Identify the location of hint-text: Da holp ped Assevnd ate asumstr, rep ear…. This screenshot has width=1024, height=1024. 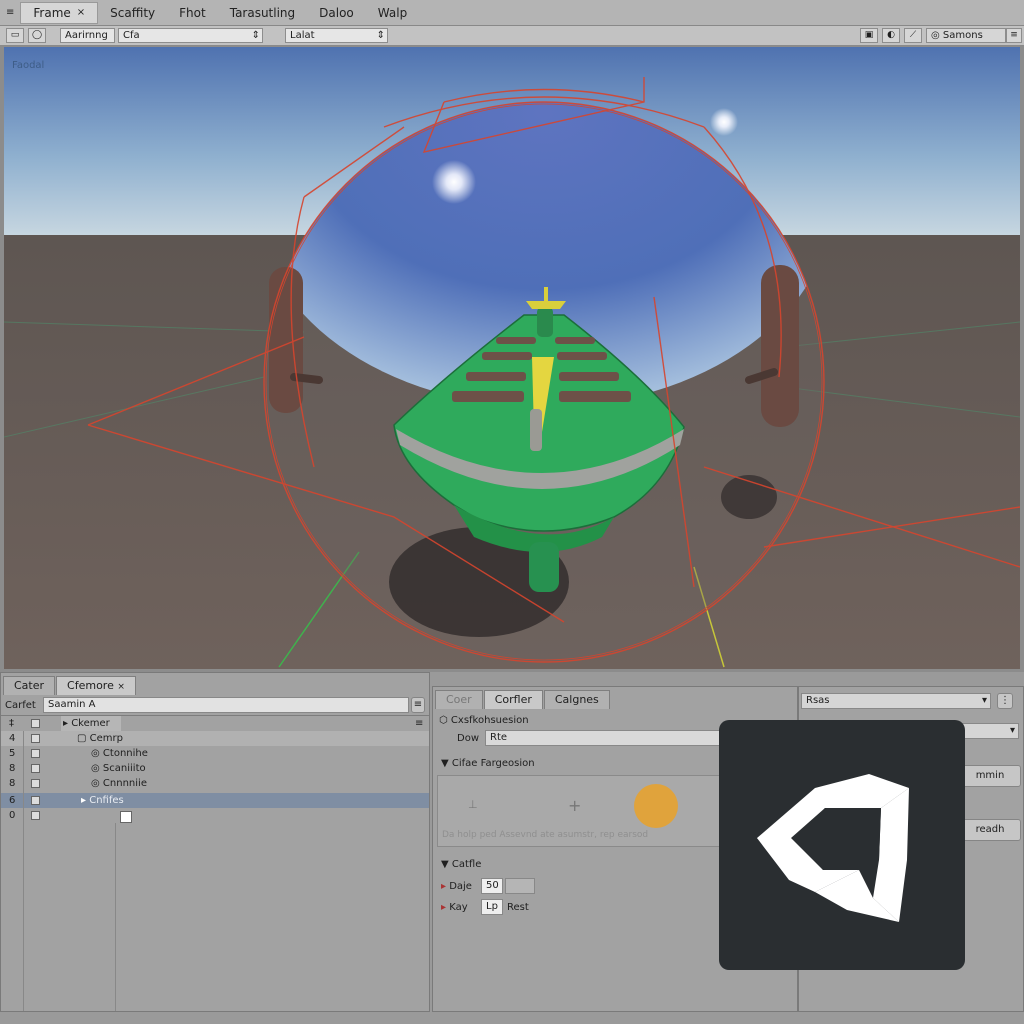
(545, 835).